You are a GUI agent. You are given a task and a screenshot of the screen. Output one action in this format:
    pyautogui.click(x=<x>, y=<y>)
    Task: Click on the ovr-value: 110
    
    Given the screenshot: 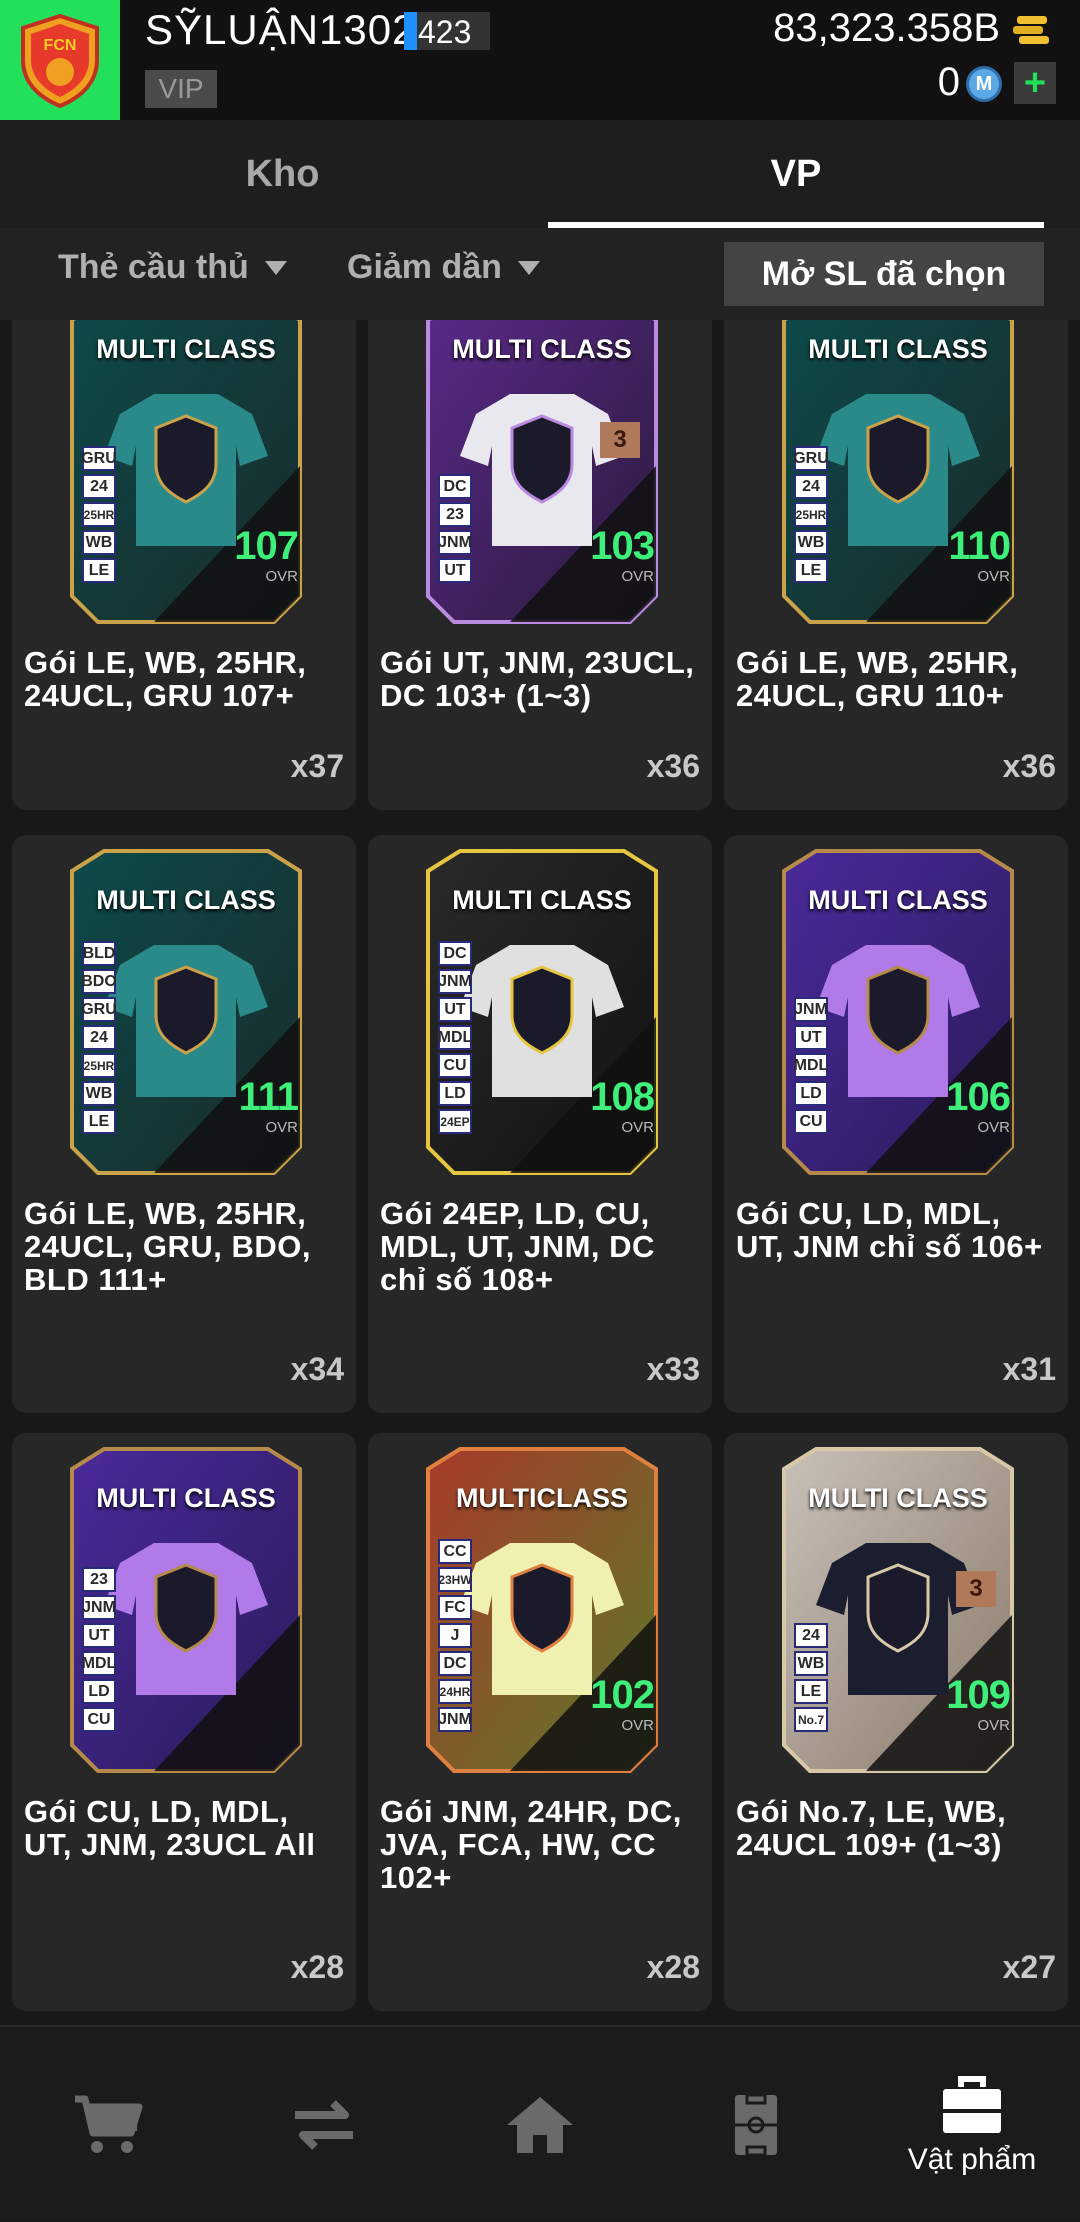 What is the action you would take?
    pyautogui.click(x=979, y=546)
    